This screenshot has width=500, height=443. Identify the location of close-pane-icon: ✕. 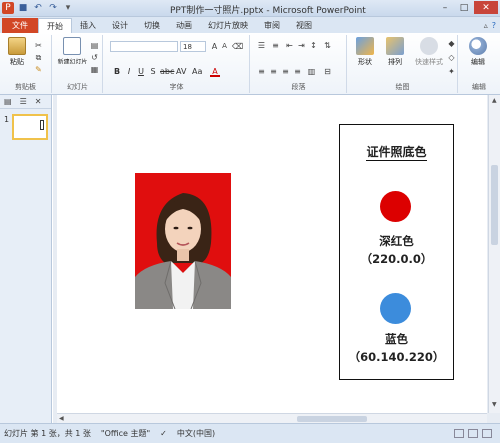
(38, 101).